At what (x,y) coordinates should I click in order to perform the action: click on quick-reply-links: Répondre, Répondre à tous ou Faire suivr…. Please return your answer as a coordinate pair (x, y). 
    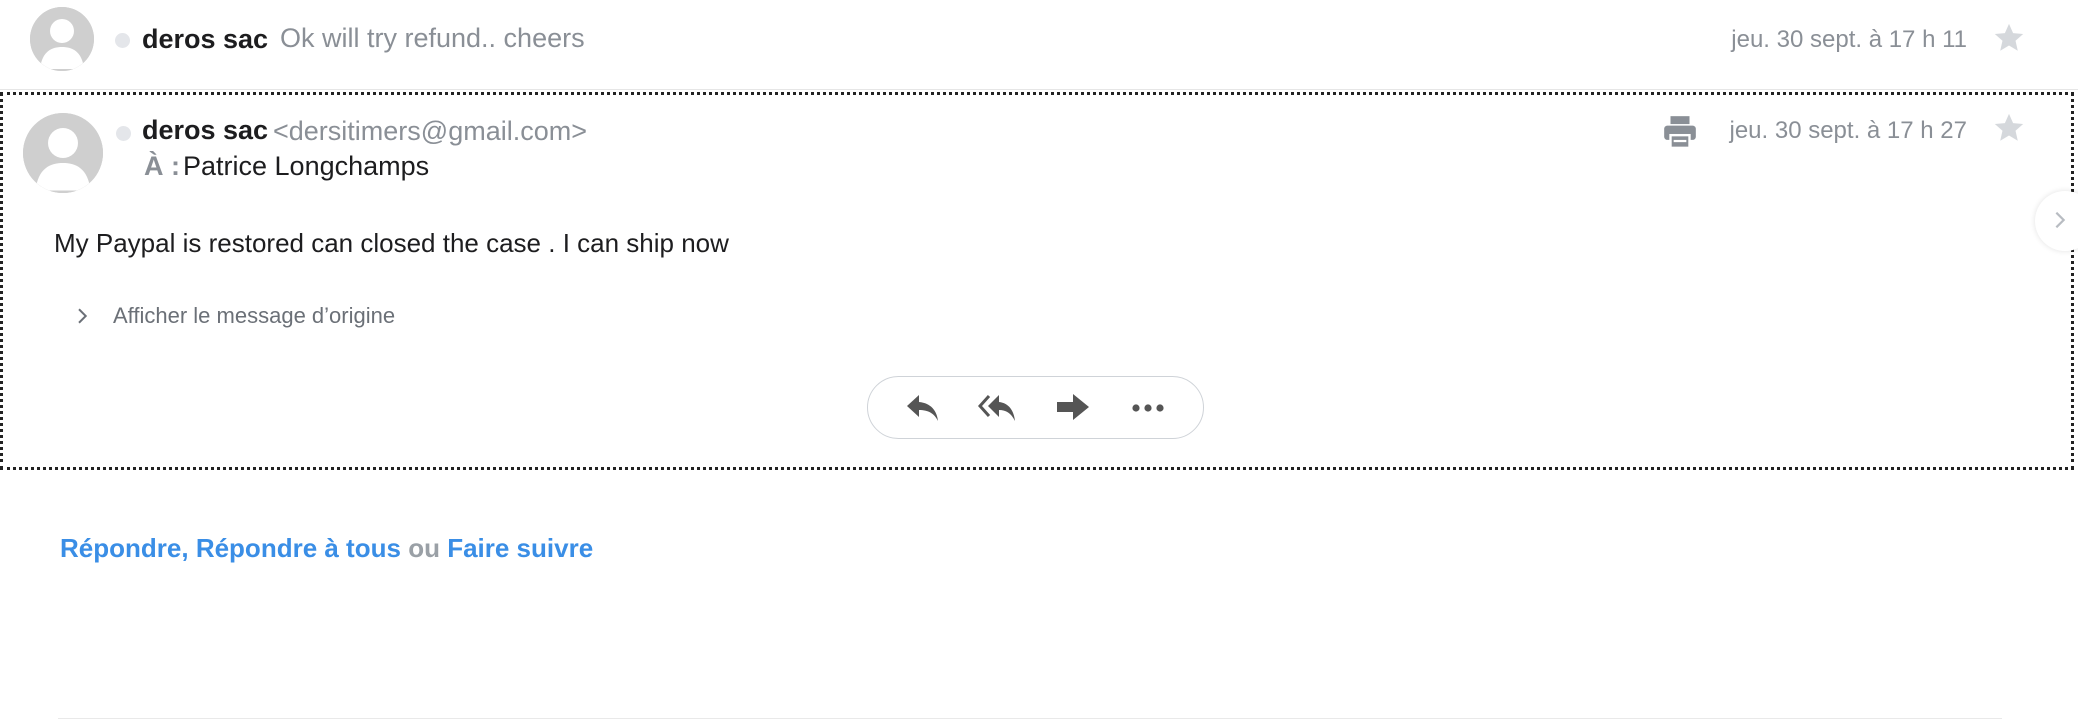
    Looking at the image, I should click on (326, 548).